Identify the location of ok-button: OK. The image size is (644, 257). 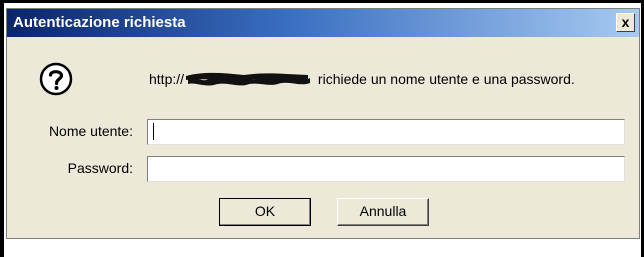
(265, 212).